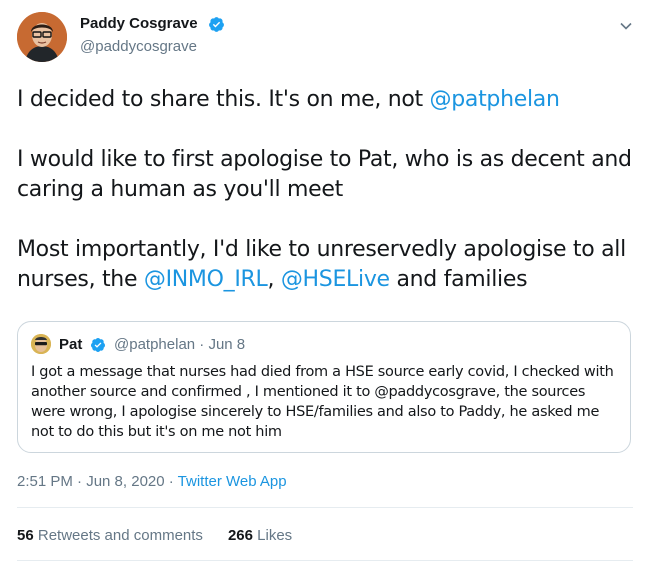 This screenshot has height=562, width=650. I want to click on likes-stat: 266 Likes, so click(260, 535).